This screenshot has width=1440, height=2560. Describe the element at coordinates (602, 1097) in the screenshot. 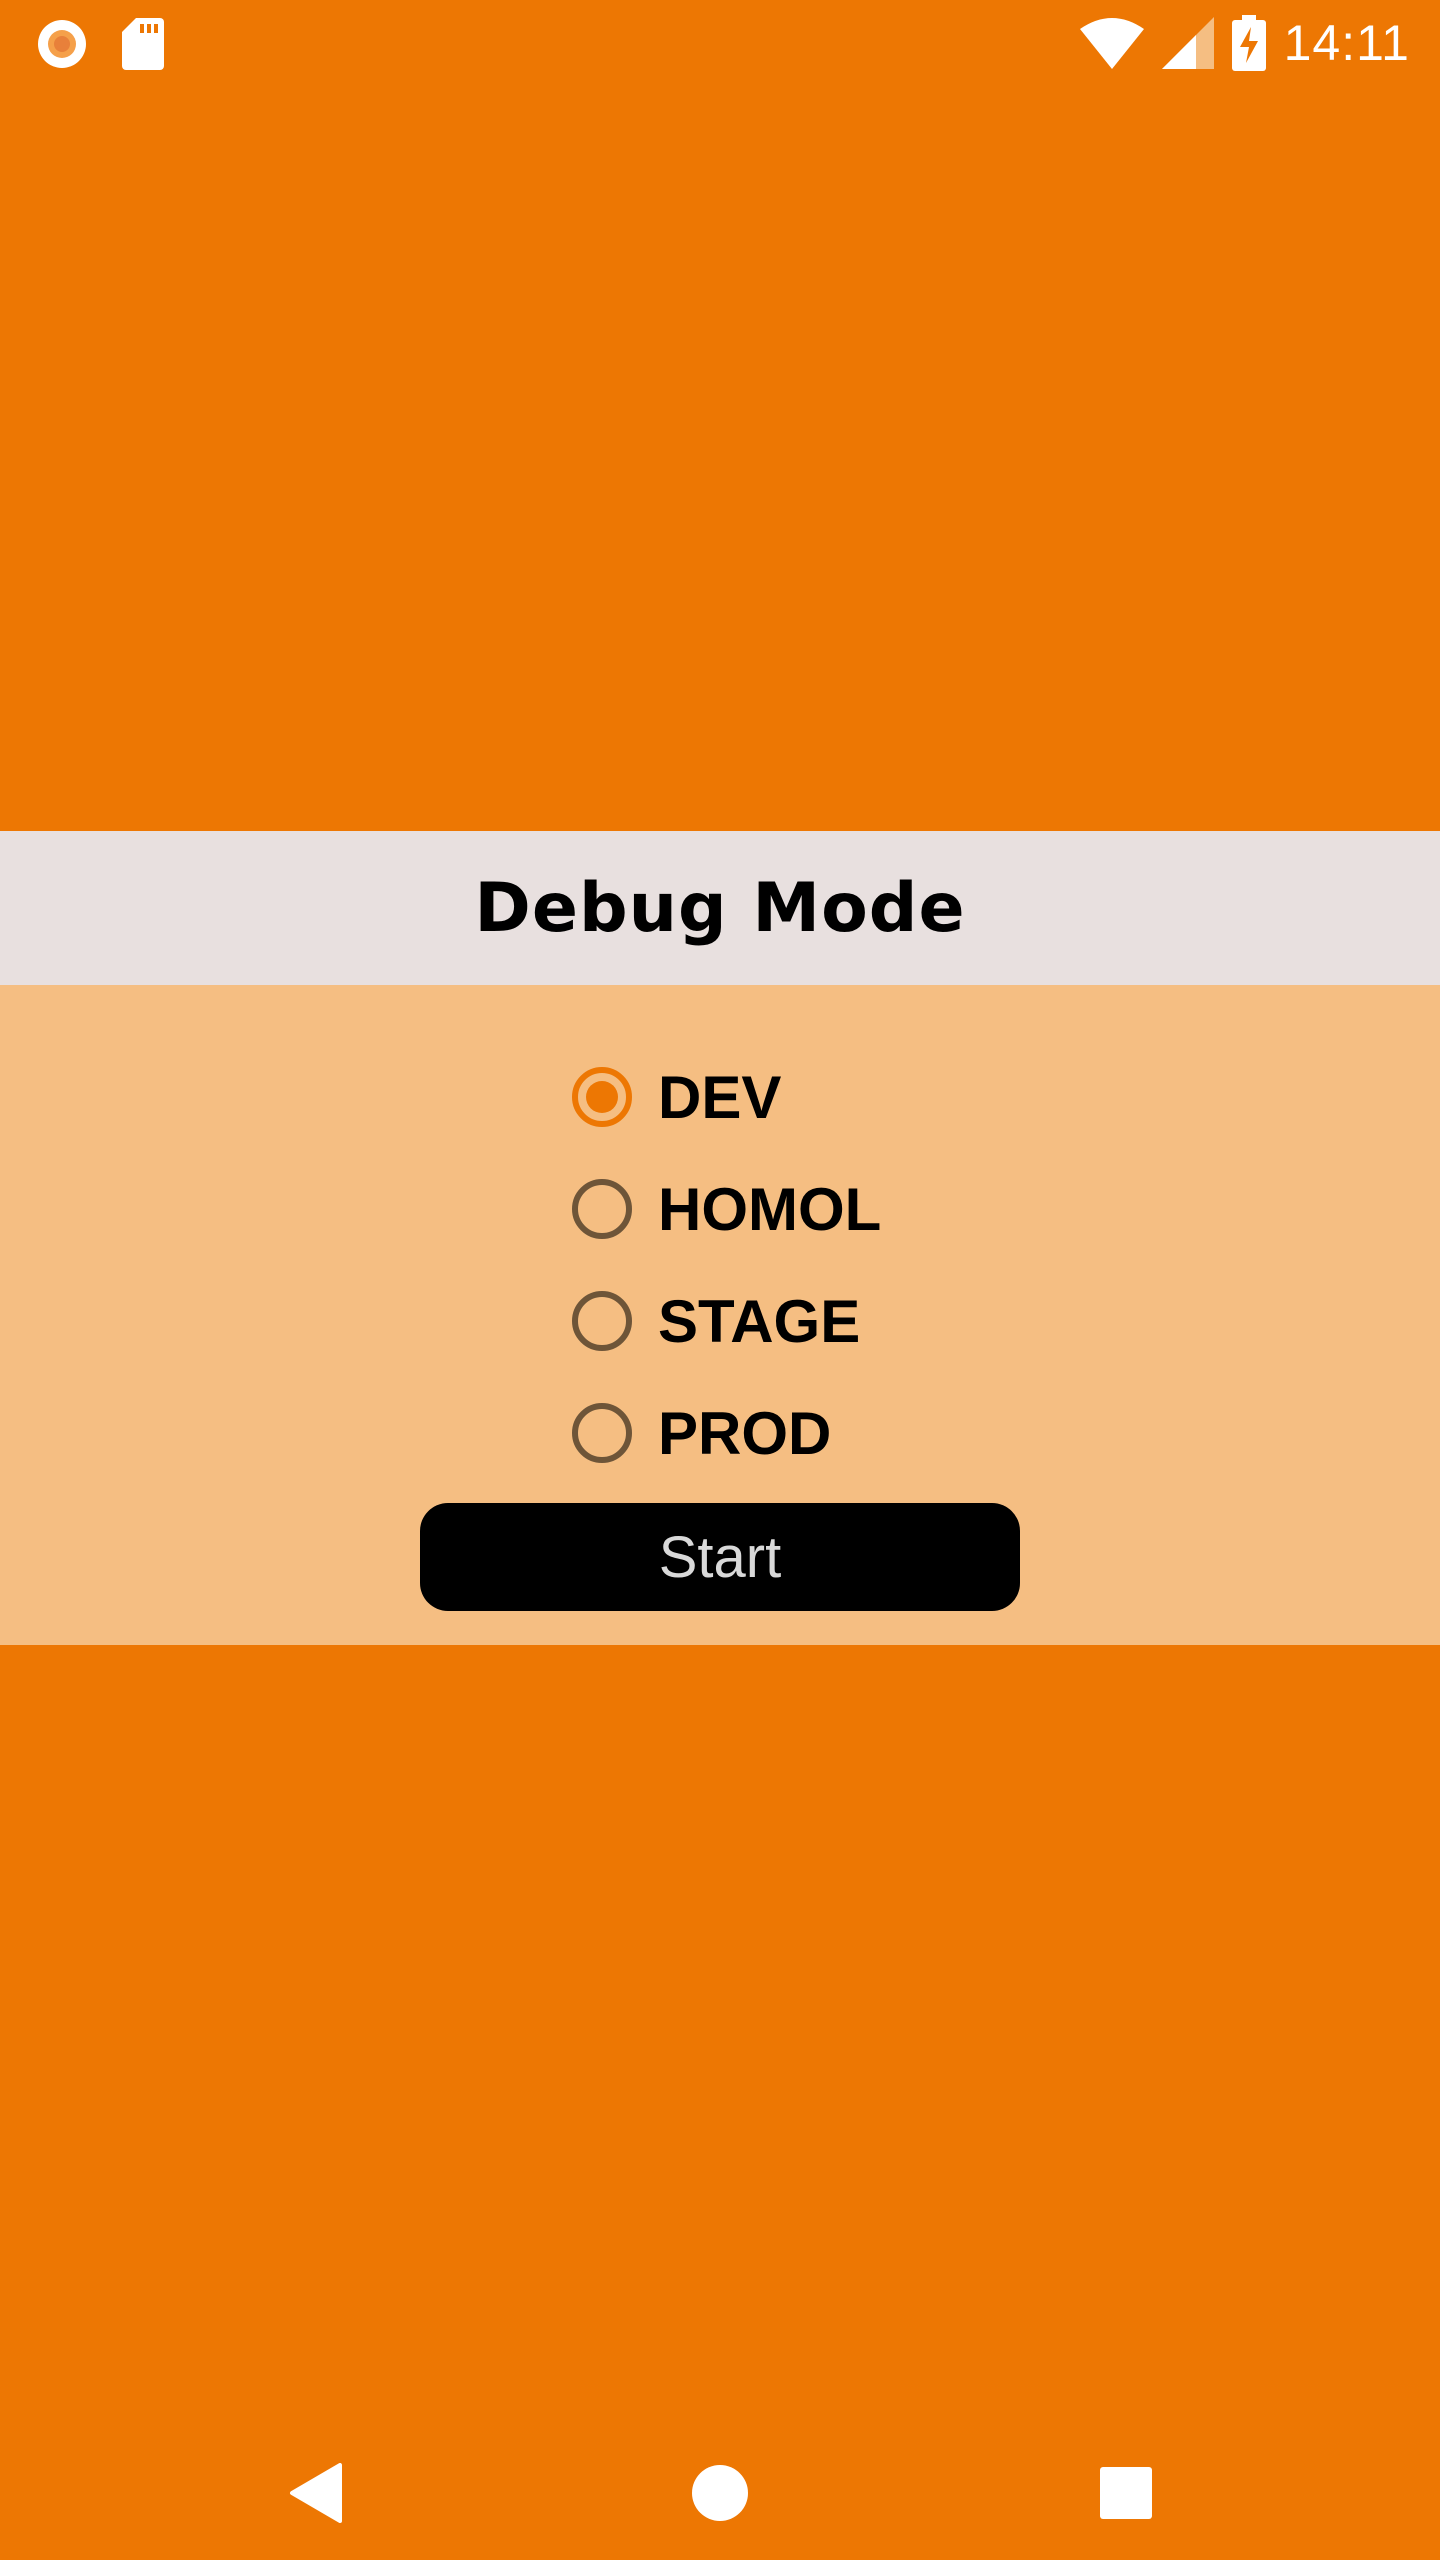

I see `radio-button-checked` at that location.